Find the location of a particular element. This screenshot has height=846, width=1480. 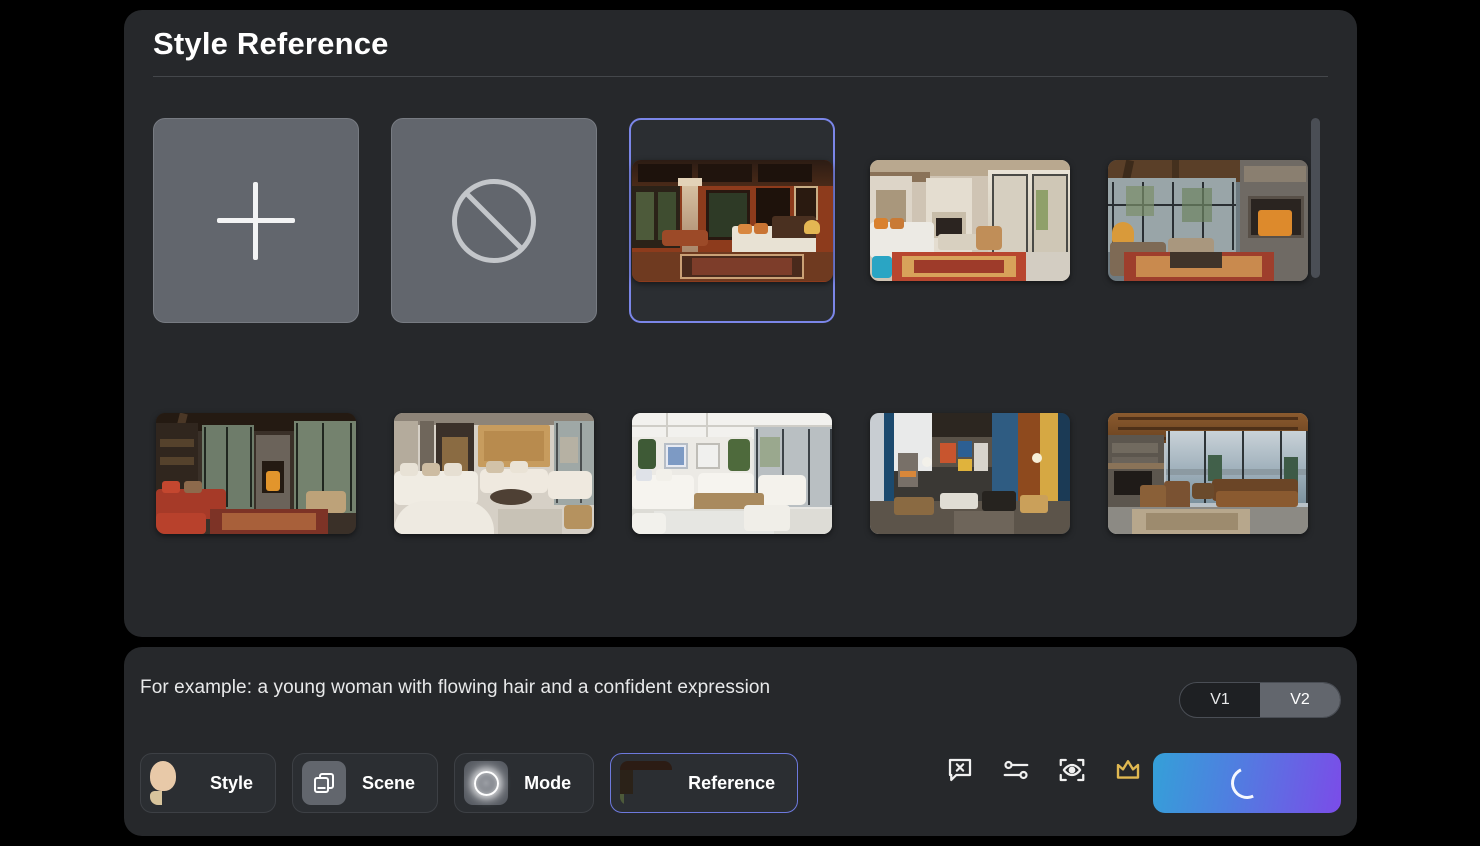

tile-add-reference is located at coordinates (256, 220).